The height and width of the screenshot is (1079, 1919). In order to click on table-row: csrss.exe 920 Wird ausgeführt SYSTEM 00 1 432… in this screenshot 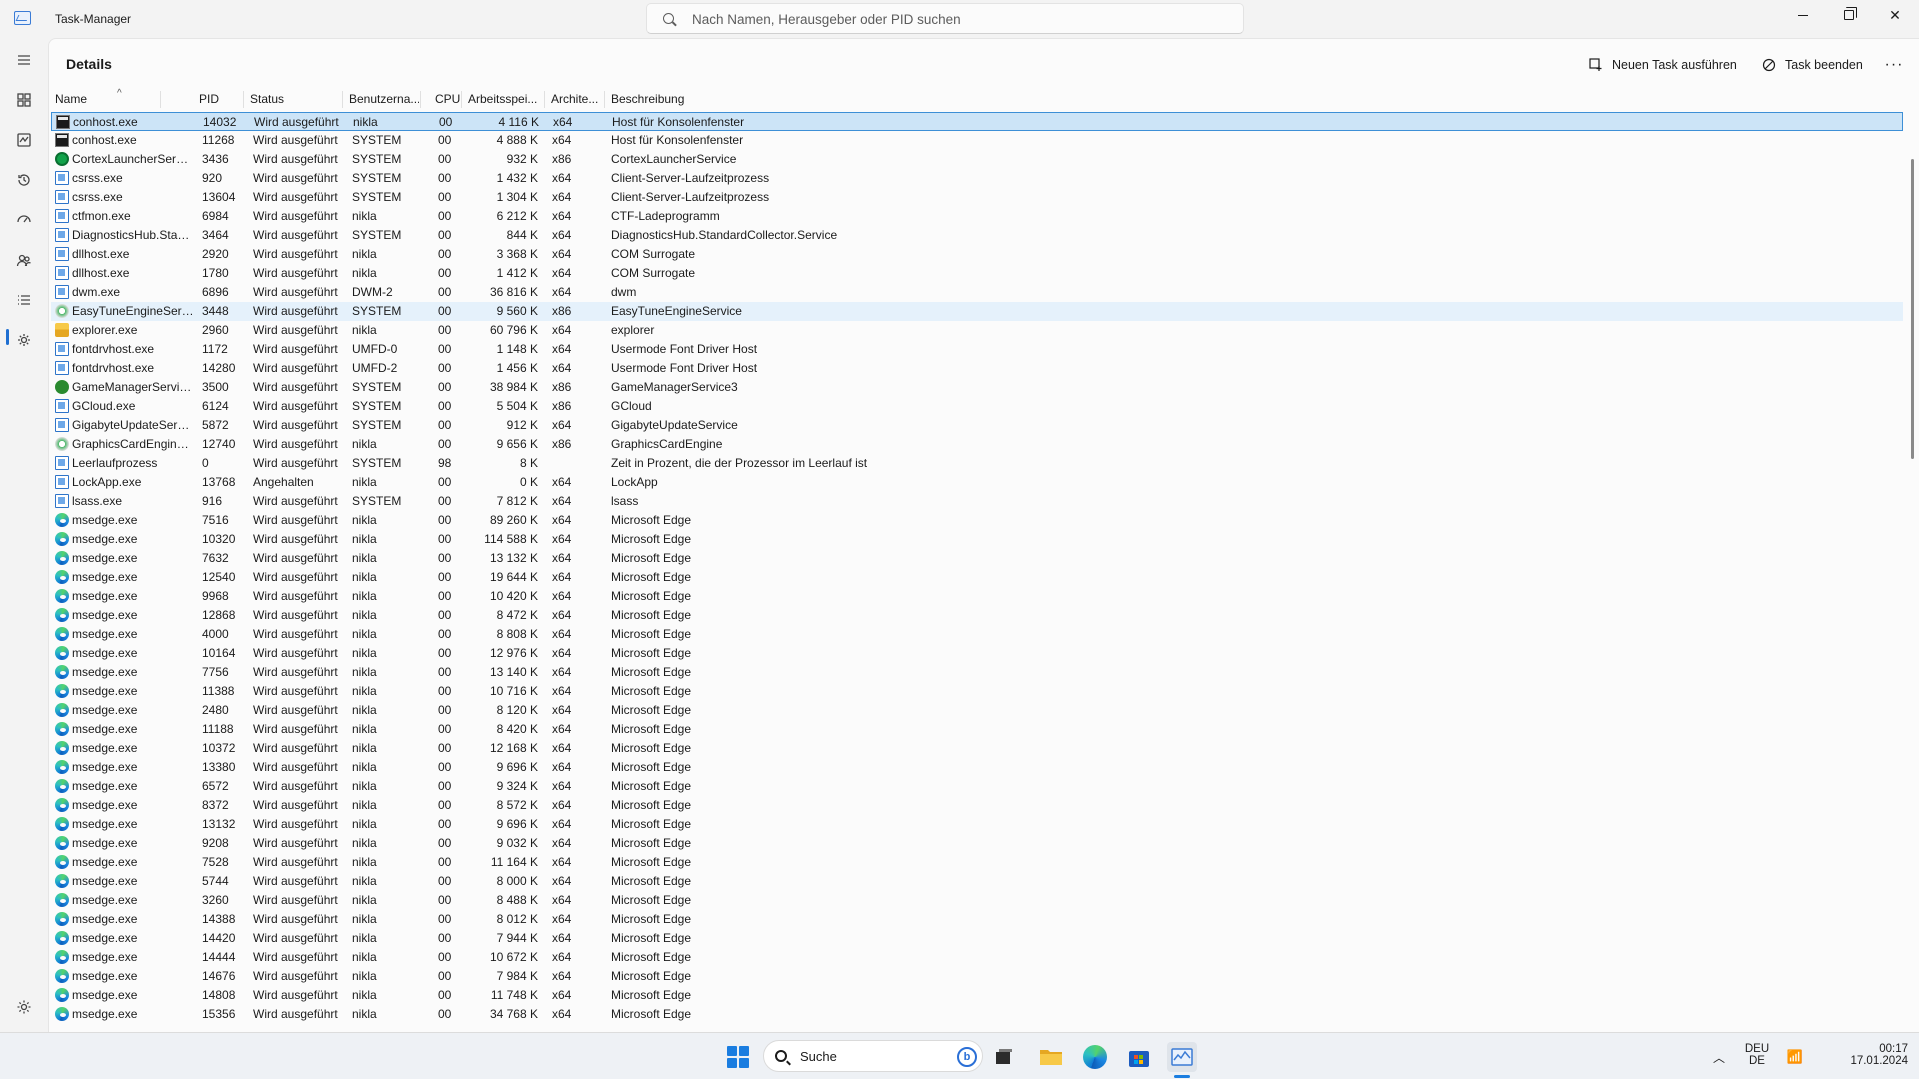, I will do `click(977, 178)`.